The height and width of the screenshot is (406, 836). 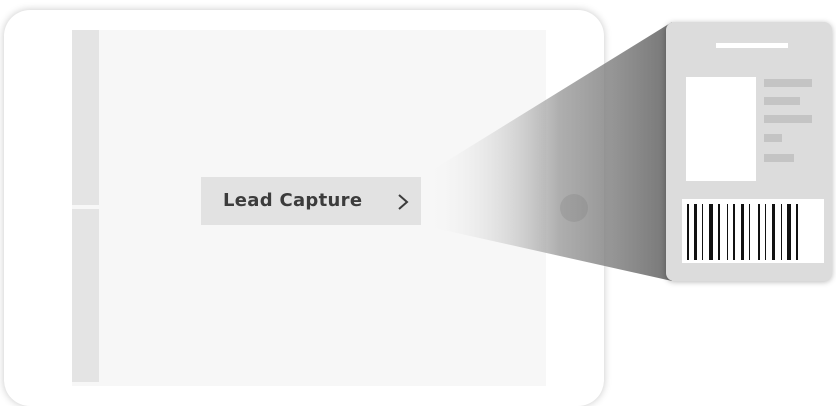 What do you see at coordinates (574, 208) in the screenshot?
I see `home-button` at bounding box center [574, 208].